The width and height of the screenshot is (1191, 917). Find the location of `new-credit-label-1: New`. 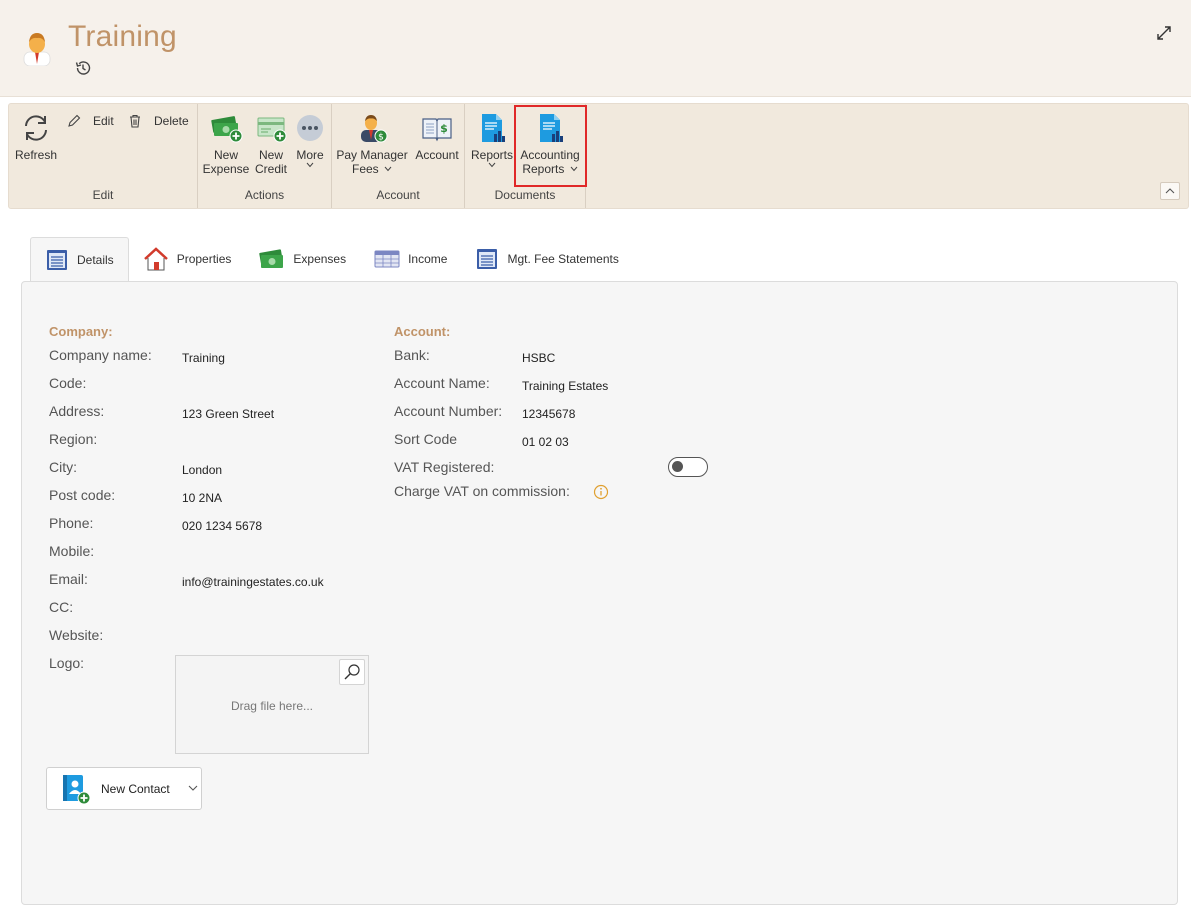

new-credit-label-1: New is located at coordinates (270, 155).